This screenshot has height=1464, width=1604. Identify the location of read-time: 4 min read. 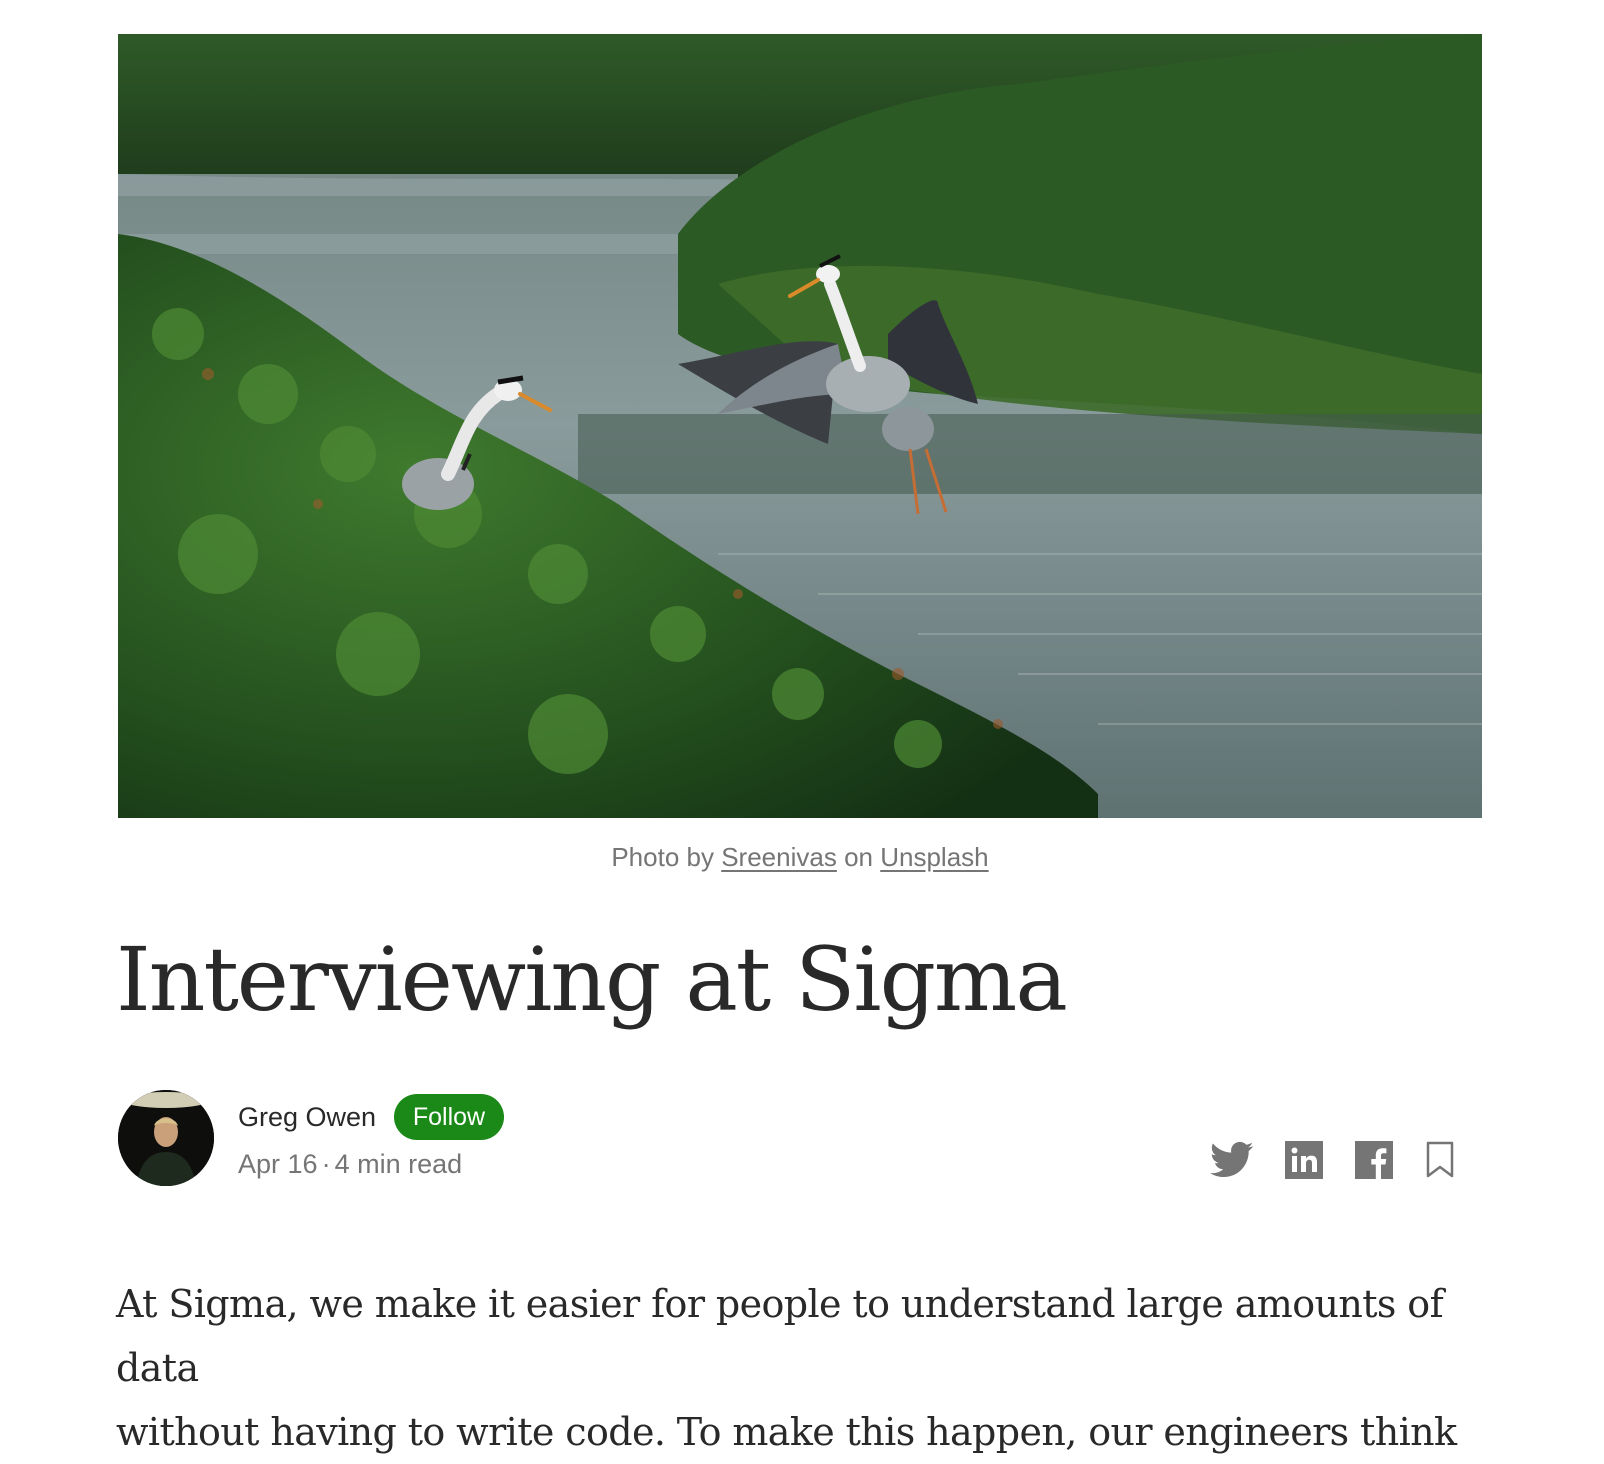
(398, 1164).